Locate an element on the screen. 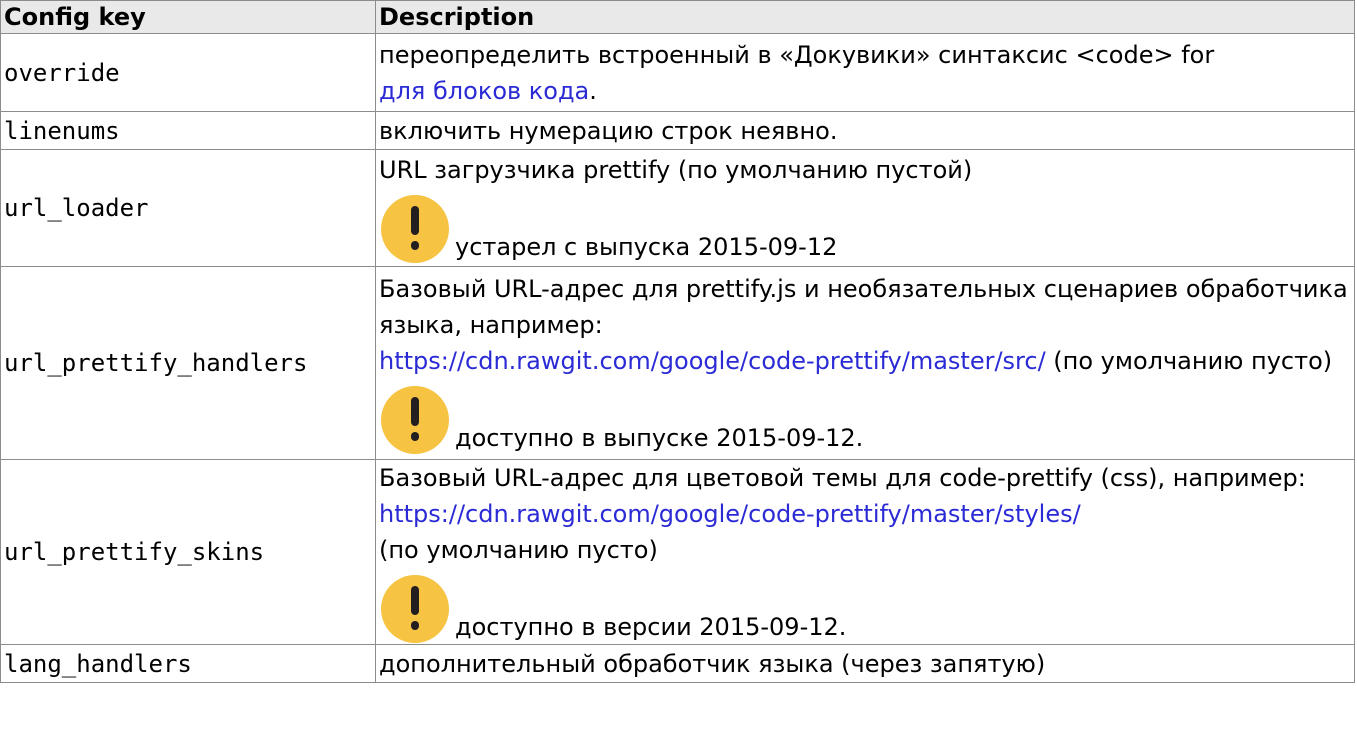  config-key: lang_handlers is located at coordinates (188, 663).